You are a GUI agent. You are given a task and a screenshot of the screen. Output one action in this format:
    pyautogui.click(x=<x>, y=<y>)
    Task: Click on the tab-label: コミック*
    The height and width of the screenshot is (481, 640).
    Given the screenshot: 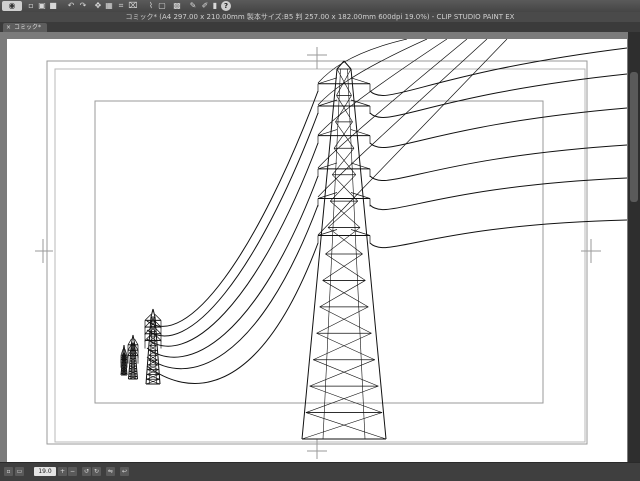 What is the action you would take?
    pyautogui.click(x=28, y=27)
    